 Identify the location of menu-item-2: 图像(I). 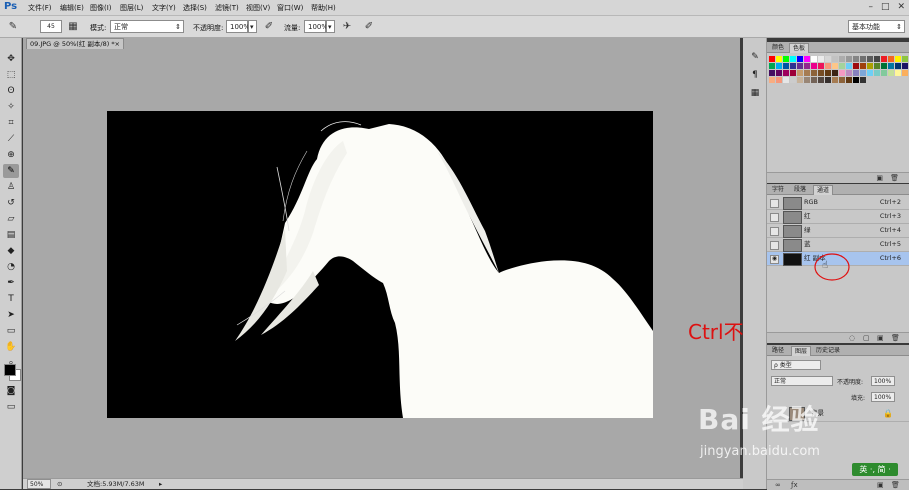
(101, 8).